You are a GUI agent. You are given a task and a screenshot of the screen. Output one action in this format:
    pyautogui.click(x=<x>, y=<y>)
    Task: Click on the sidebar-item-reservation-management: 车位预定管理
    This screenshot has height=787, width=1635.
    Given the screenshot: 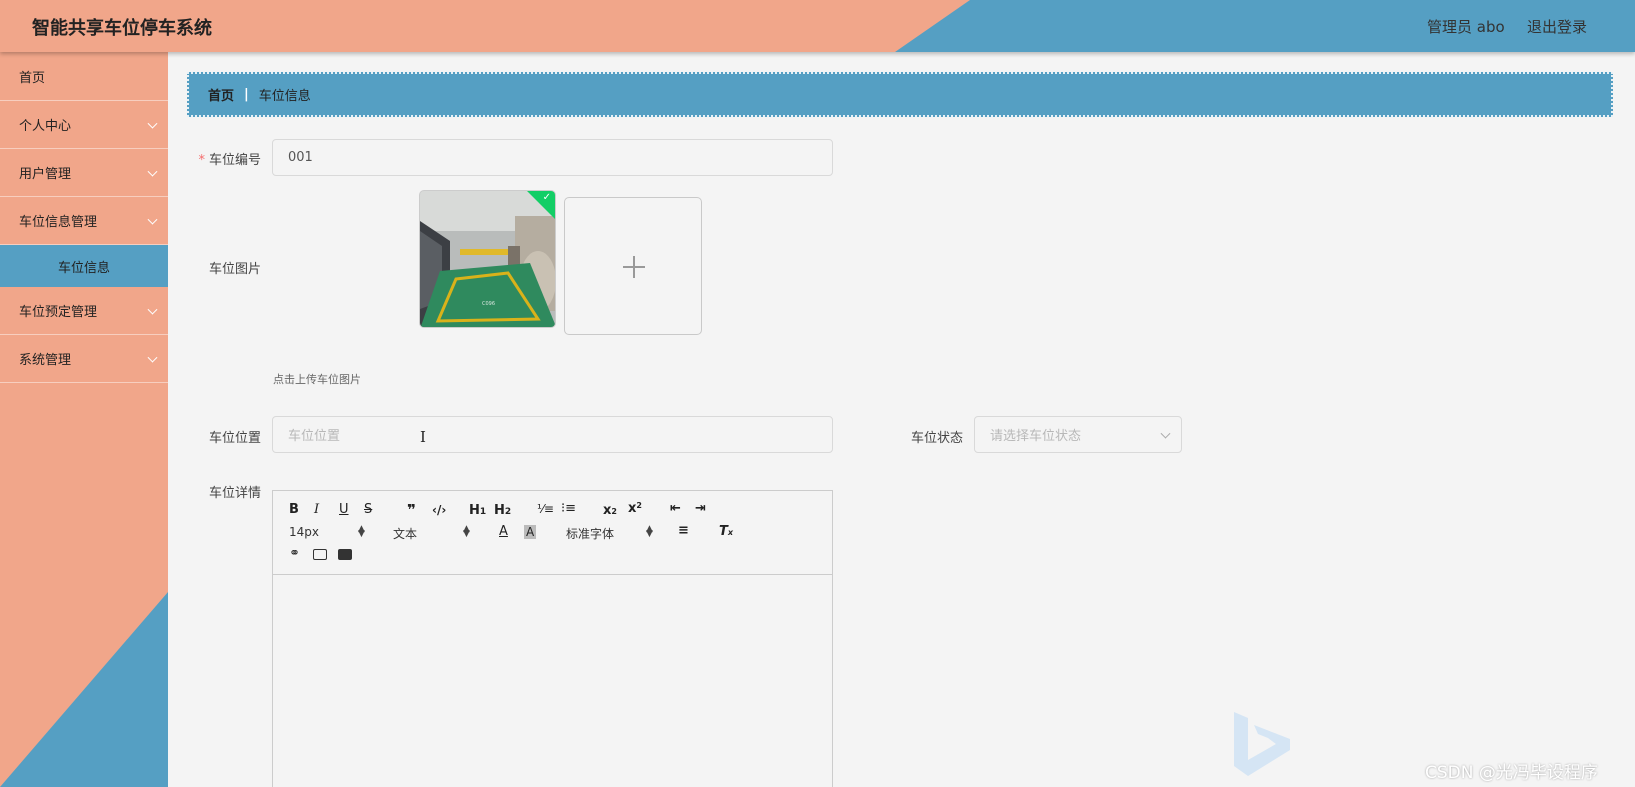 What is the action you would take?
    pyautogui.click(x=84, y=311)
    